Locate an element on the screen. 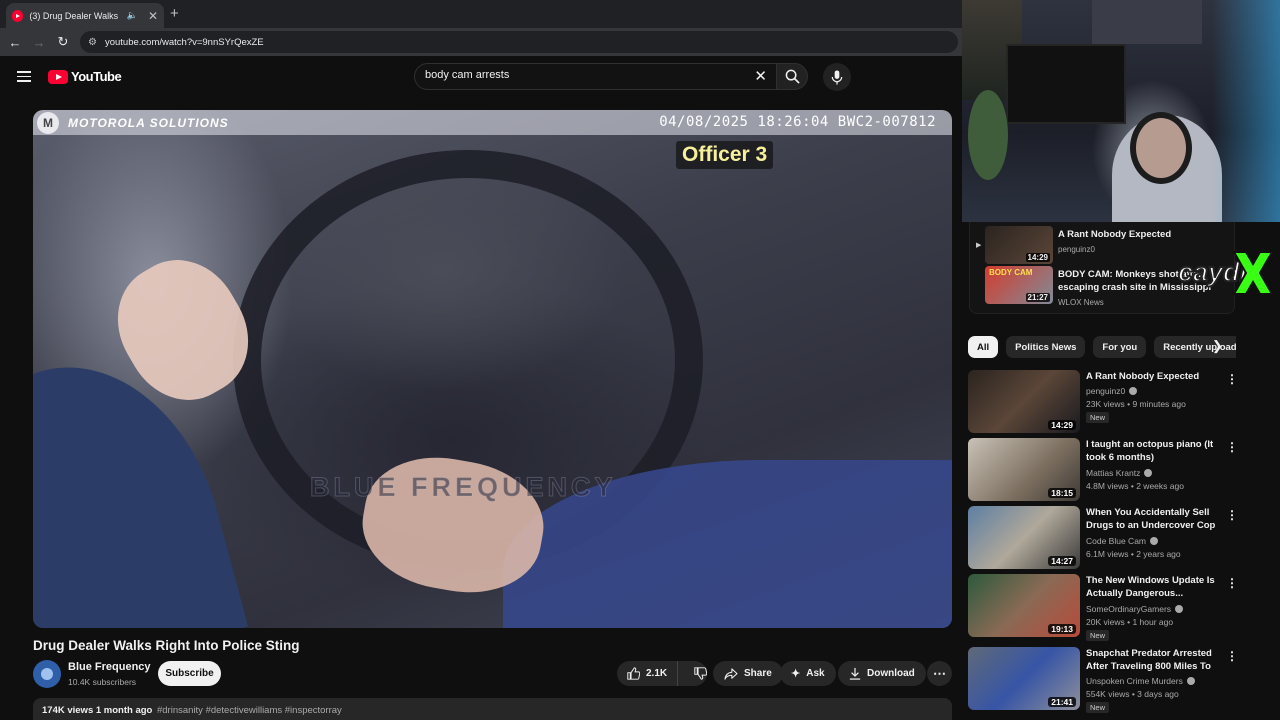 The width and height of the screenshot is (1280, 720). clear-search-icon: ✕ is located at coordinates (760, 76).